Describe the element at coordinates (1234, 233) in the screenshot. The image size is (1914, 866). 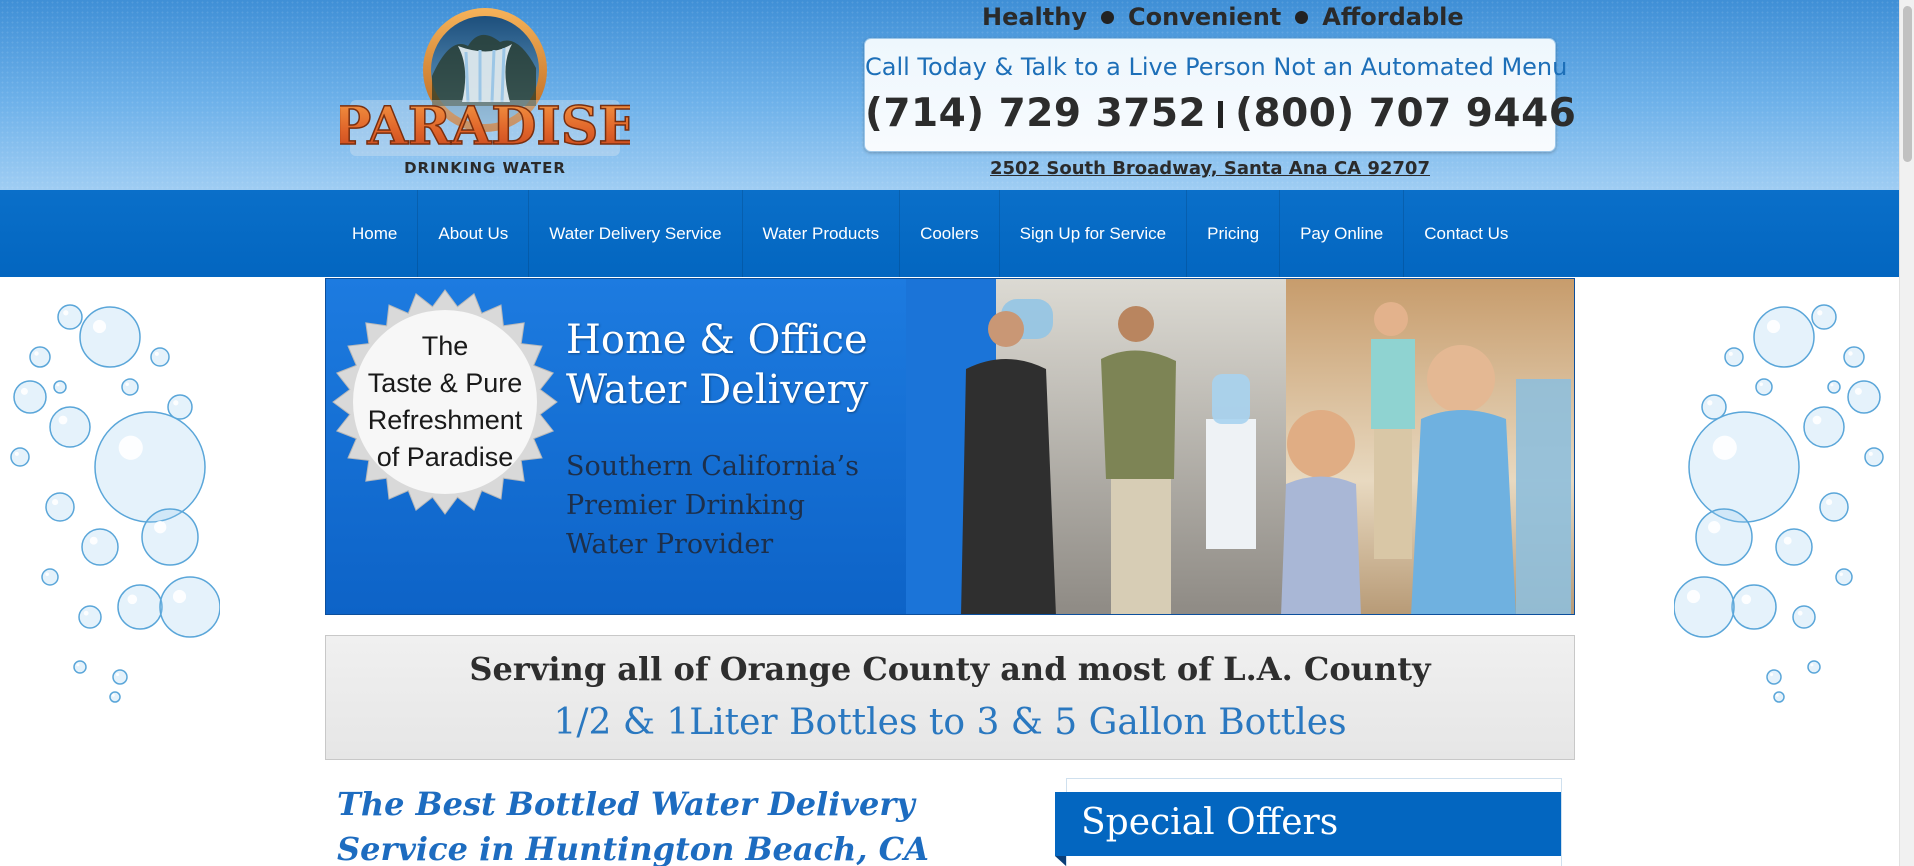
I see `nav-item-pricing: Pricing` at that location.